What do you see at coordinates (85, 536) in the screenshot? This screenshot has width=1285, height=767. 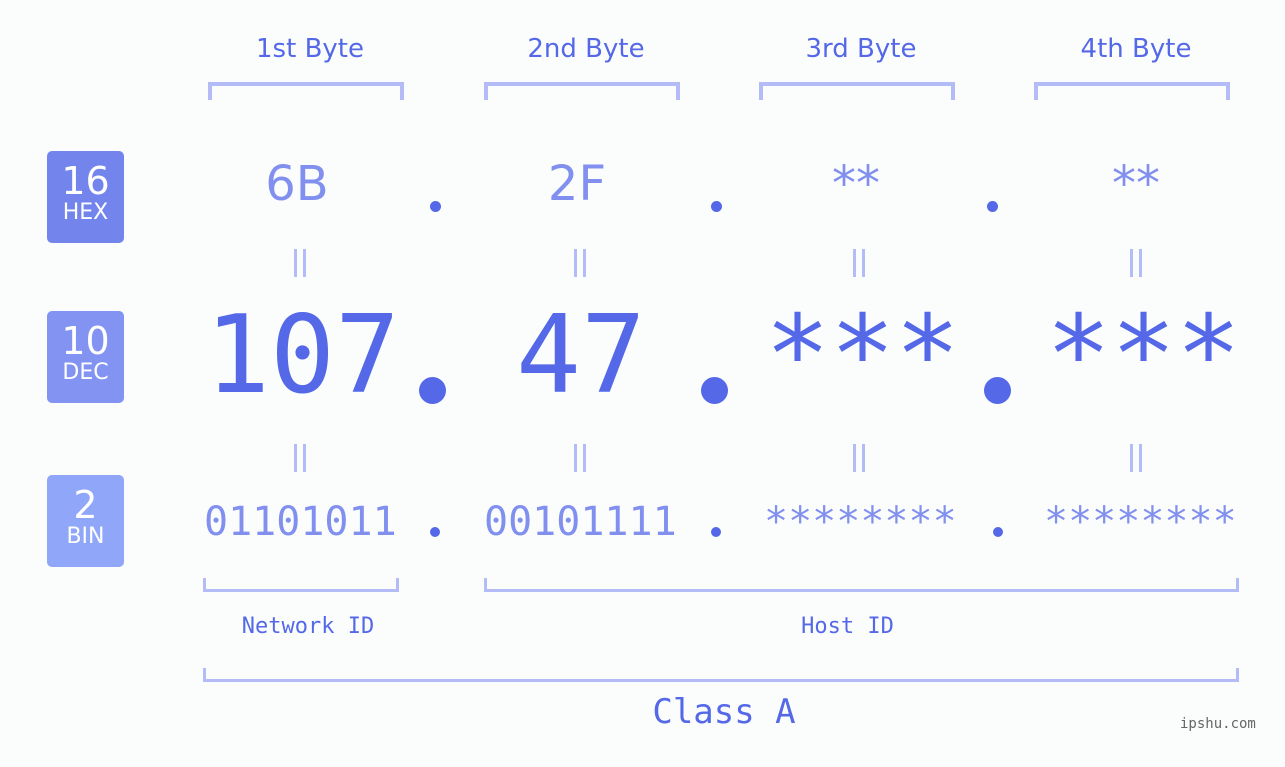 I see `bin-badge-label: BIN` at bounding box center [85, 536].